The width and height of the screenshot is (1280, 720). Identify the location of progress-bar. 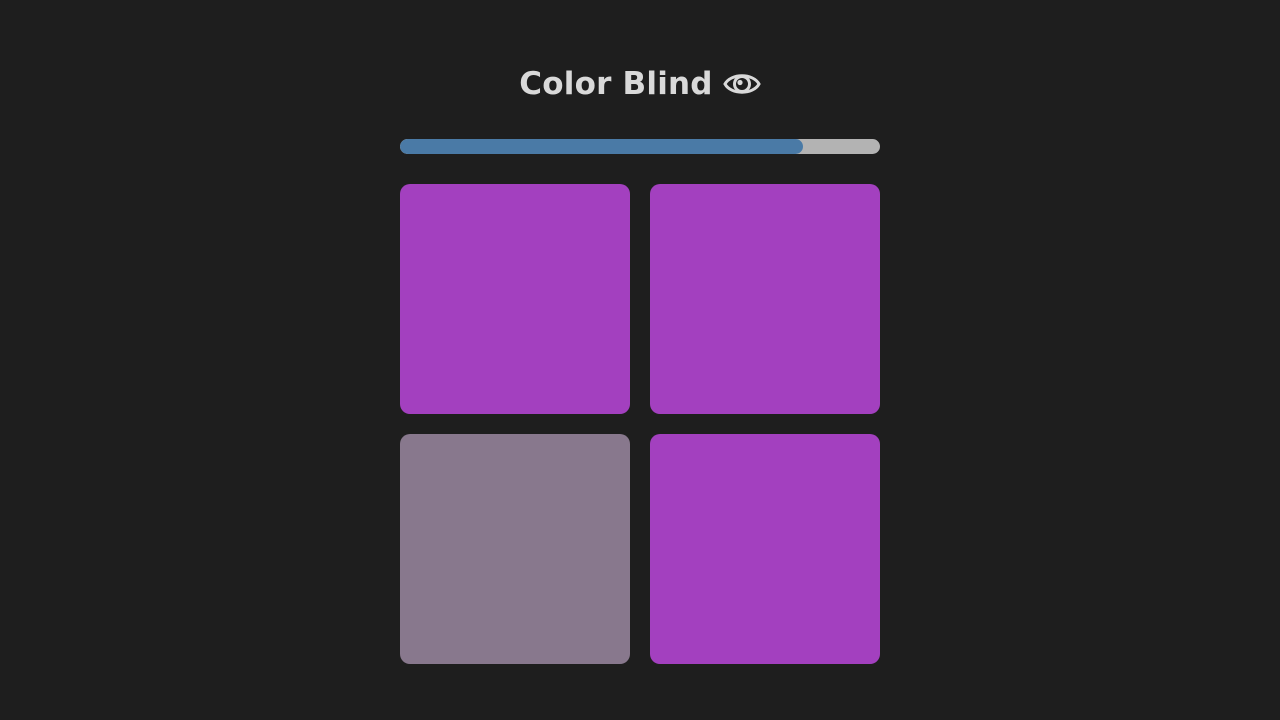
(640, 146).